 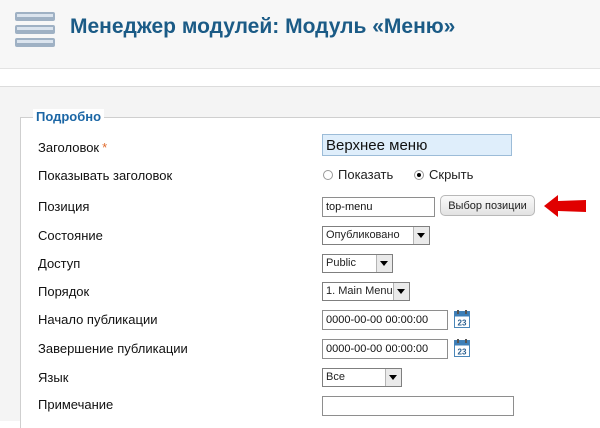 What do you see at coordinates (328, 174) in the screenshot?
I see `radio-button` at bounding box center [328, 174].